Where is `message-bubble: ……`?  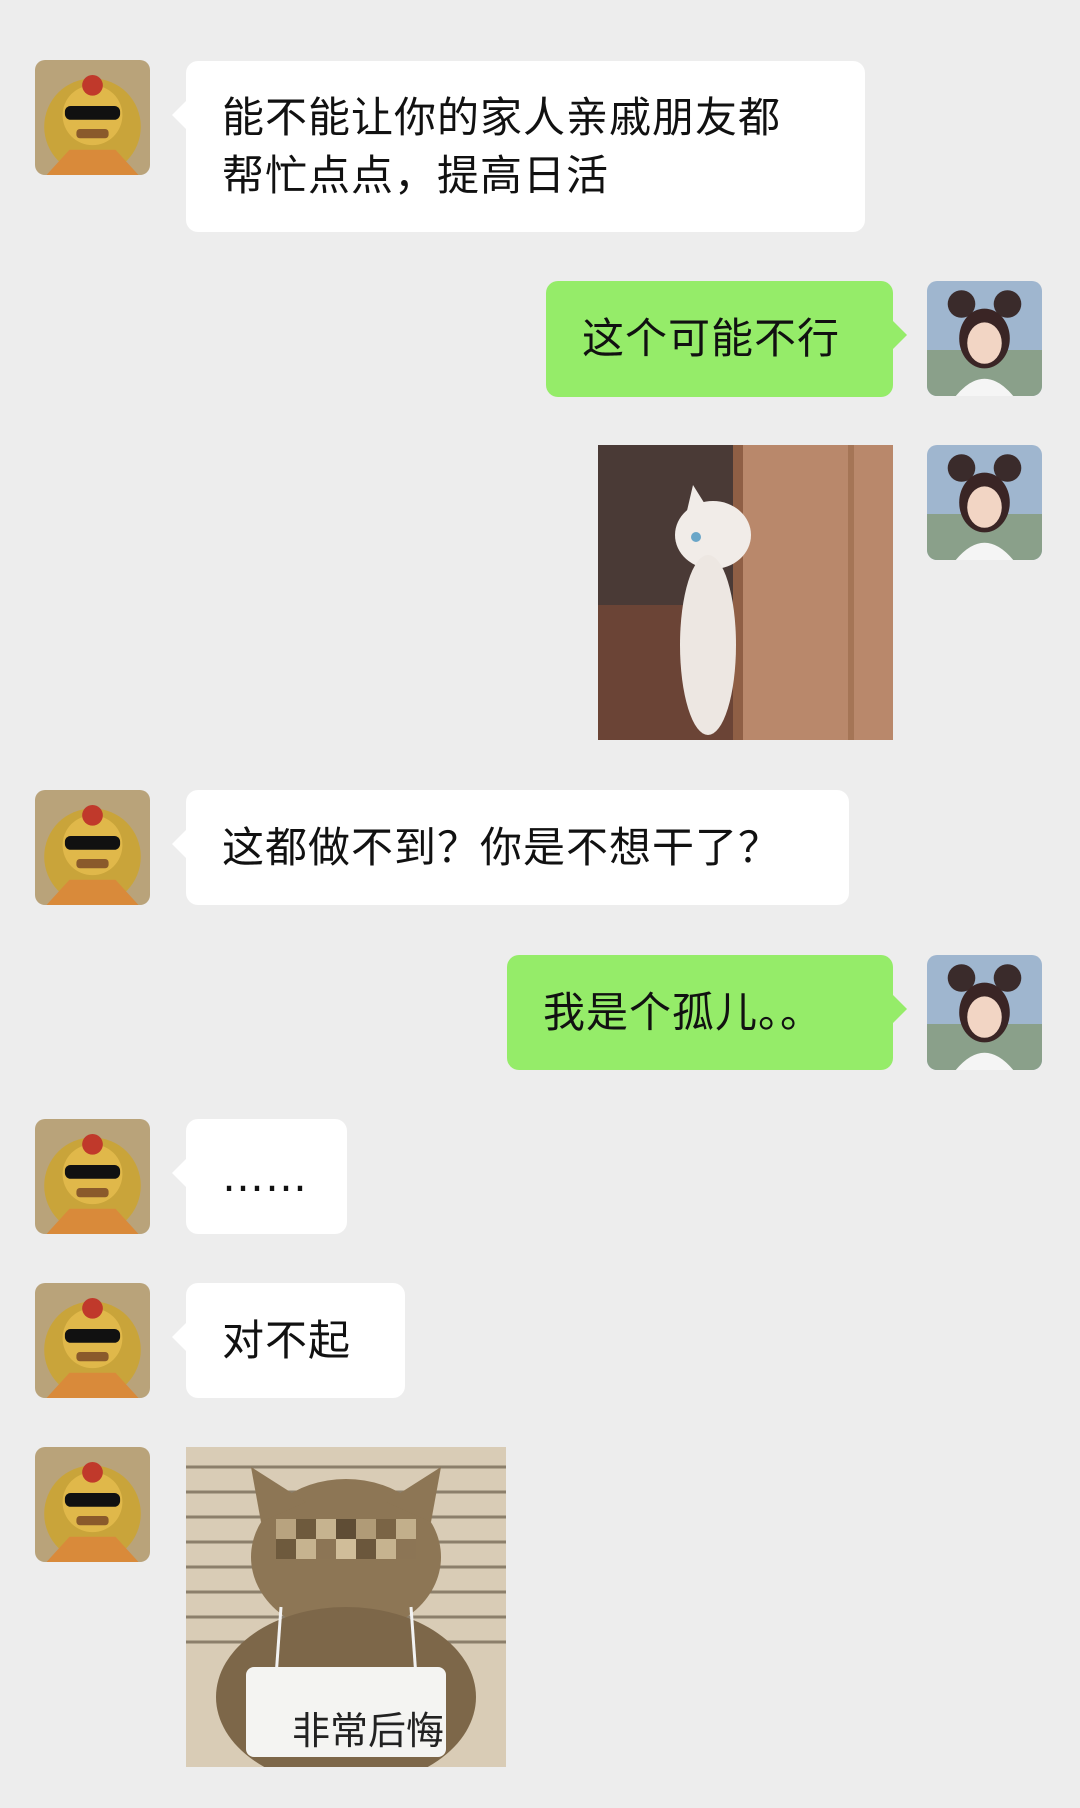
message-bubble: …… is located at coordinates (259, 1176).